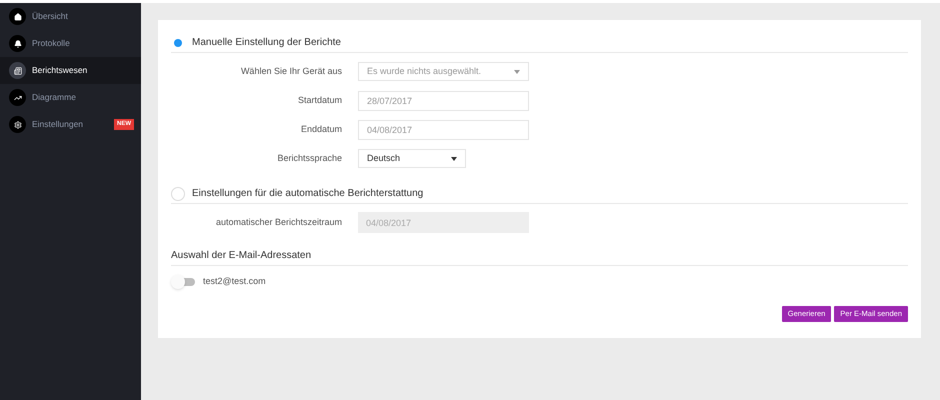  I want to click on radio-button, so click(178, 193).